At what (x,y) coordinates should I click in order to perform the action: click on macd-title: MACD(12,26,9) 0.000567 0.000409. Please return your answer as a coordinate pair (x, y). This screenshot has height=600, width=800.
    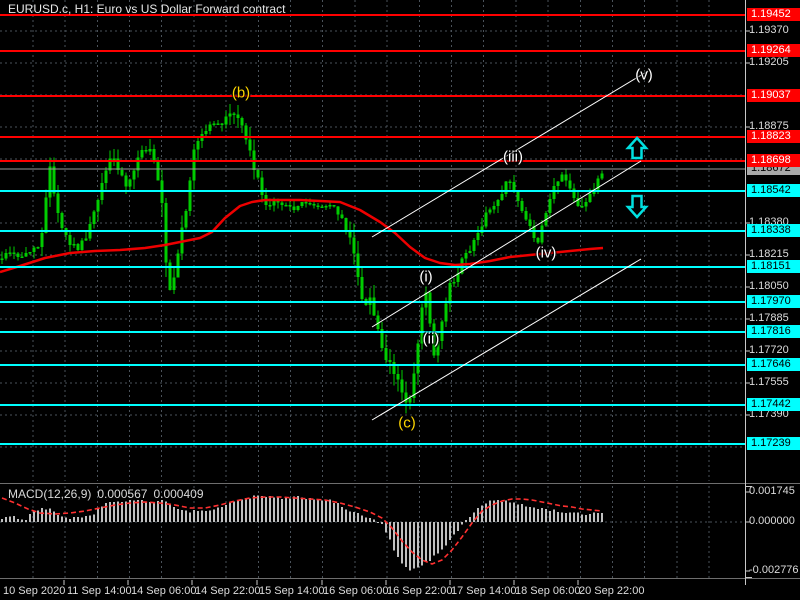
    Looking at the image, I should click on (109, 494).